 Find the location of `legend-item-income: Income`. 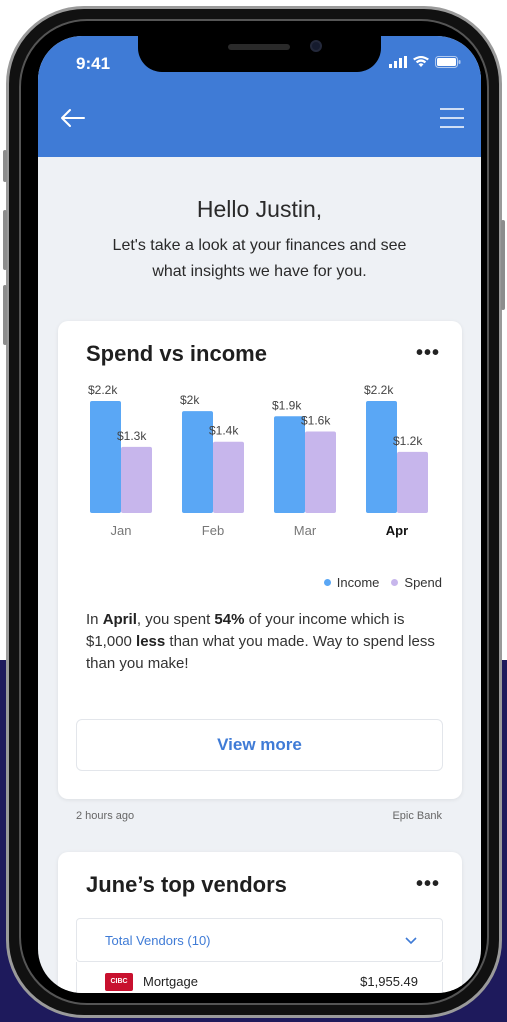

legend-item-income: Income is located at coordinates (351, 582).